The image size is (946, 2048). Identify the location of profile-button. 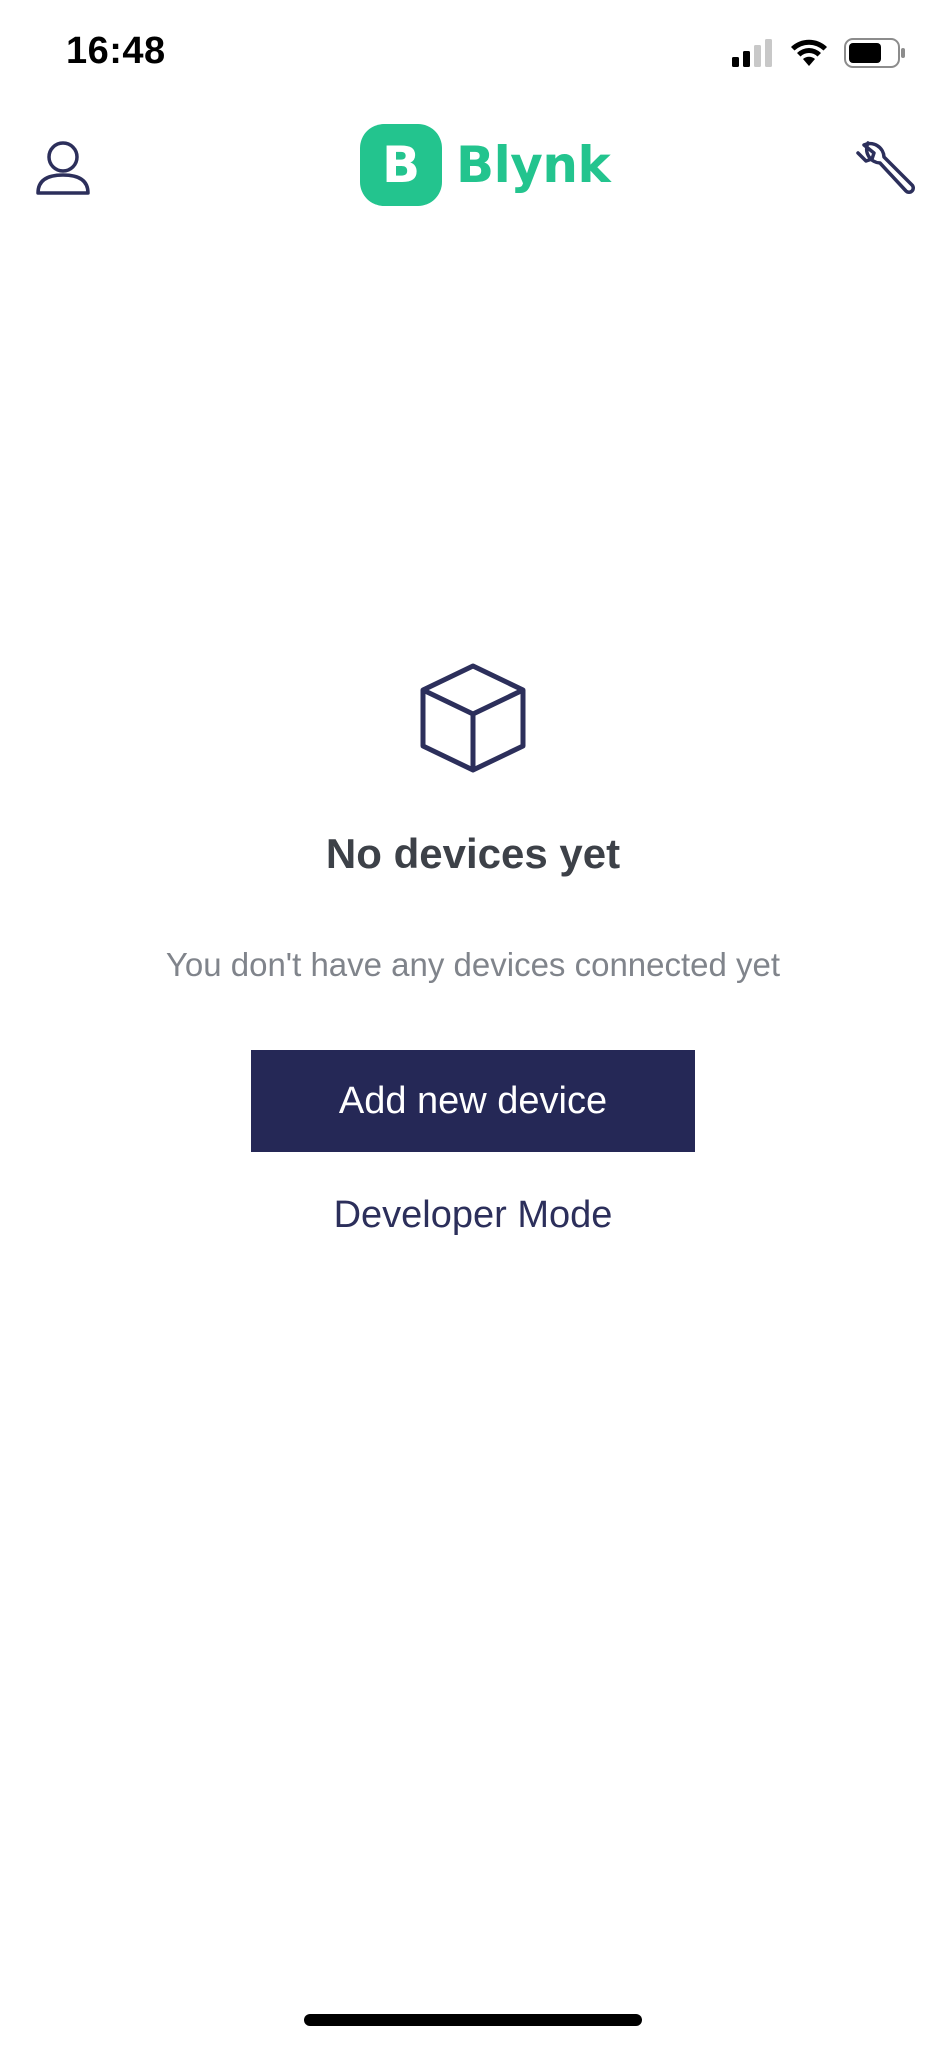
(63, 168).